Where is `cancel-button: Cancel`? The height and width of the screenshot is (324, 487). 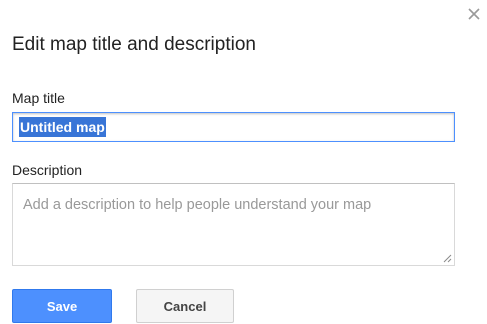
cancel-button: Cancel is located at coordinates (185, 306).